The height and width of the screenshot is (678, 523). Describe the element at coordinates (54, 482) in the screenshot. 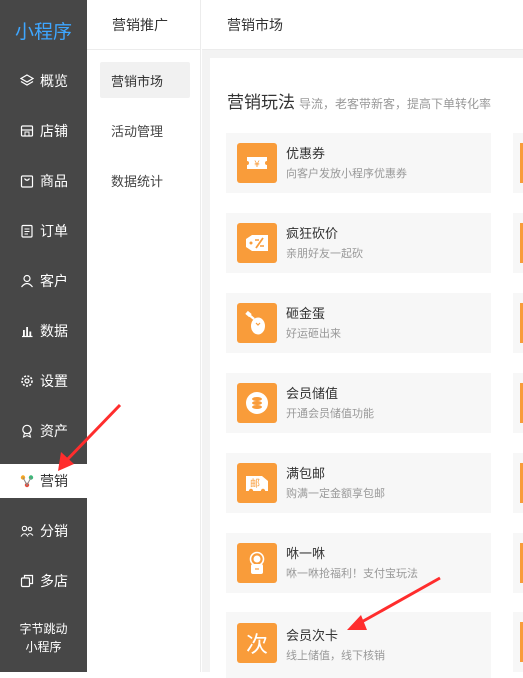

I see `nav-item-label: 营销` at that location.